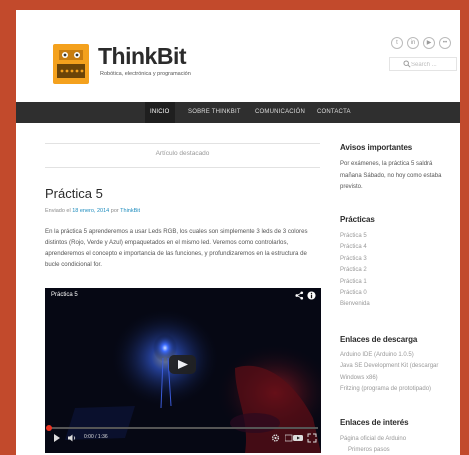  Describe the element at coordinates (396, 389) in the screenshot. I see `sidebar-item-fritzing: Fritzing (programa de prototipado)` at that location.